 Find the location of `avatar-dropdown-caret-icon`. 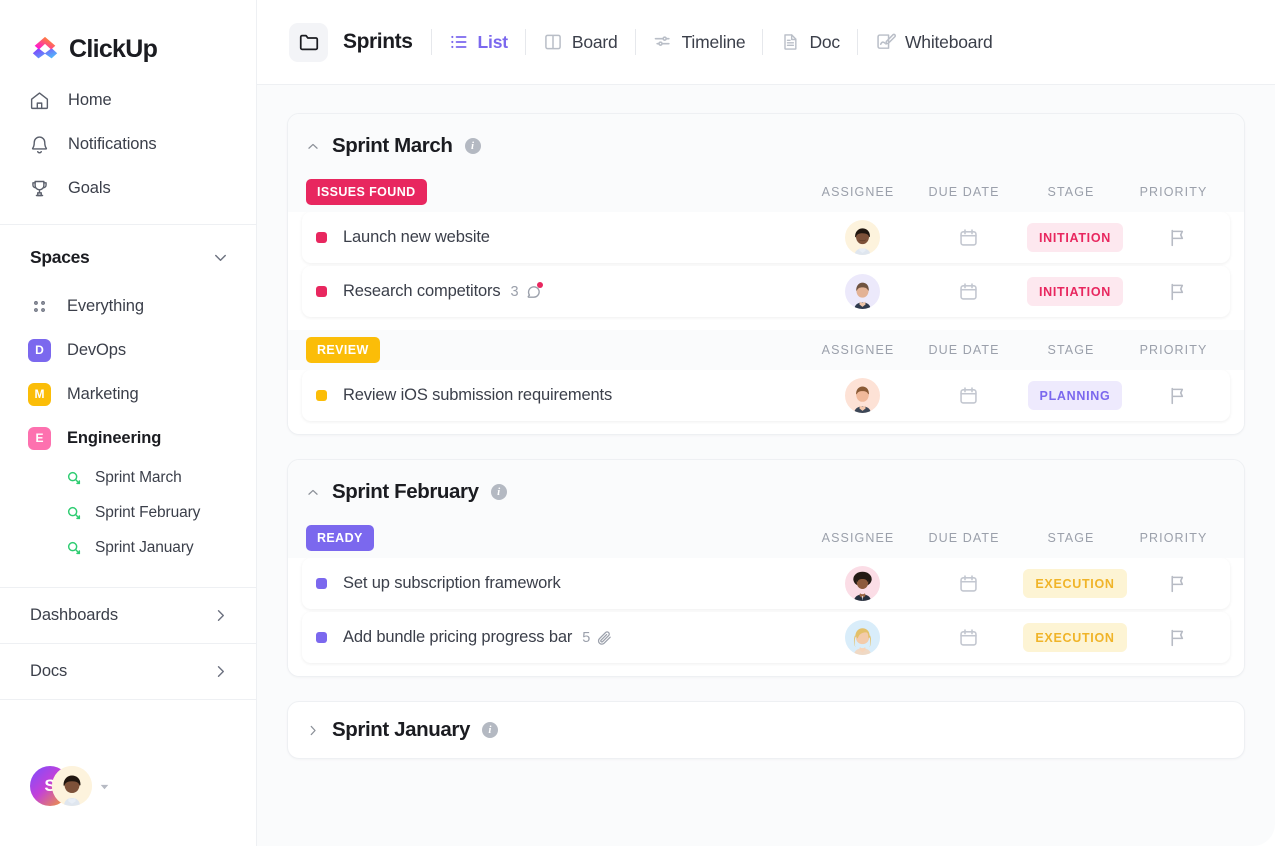

avatar-dropdown-caret-icon is located at coordinates (104, 786).